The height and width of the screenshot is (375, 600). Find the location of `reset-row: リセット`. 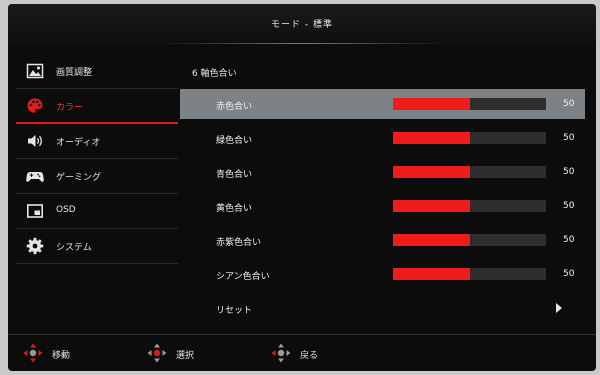

reset-row: リセット is located at coordinates (382, 308).